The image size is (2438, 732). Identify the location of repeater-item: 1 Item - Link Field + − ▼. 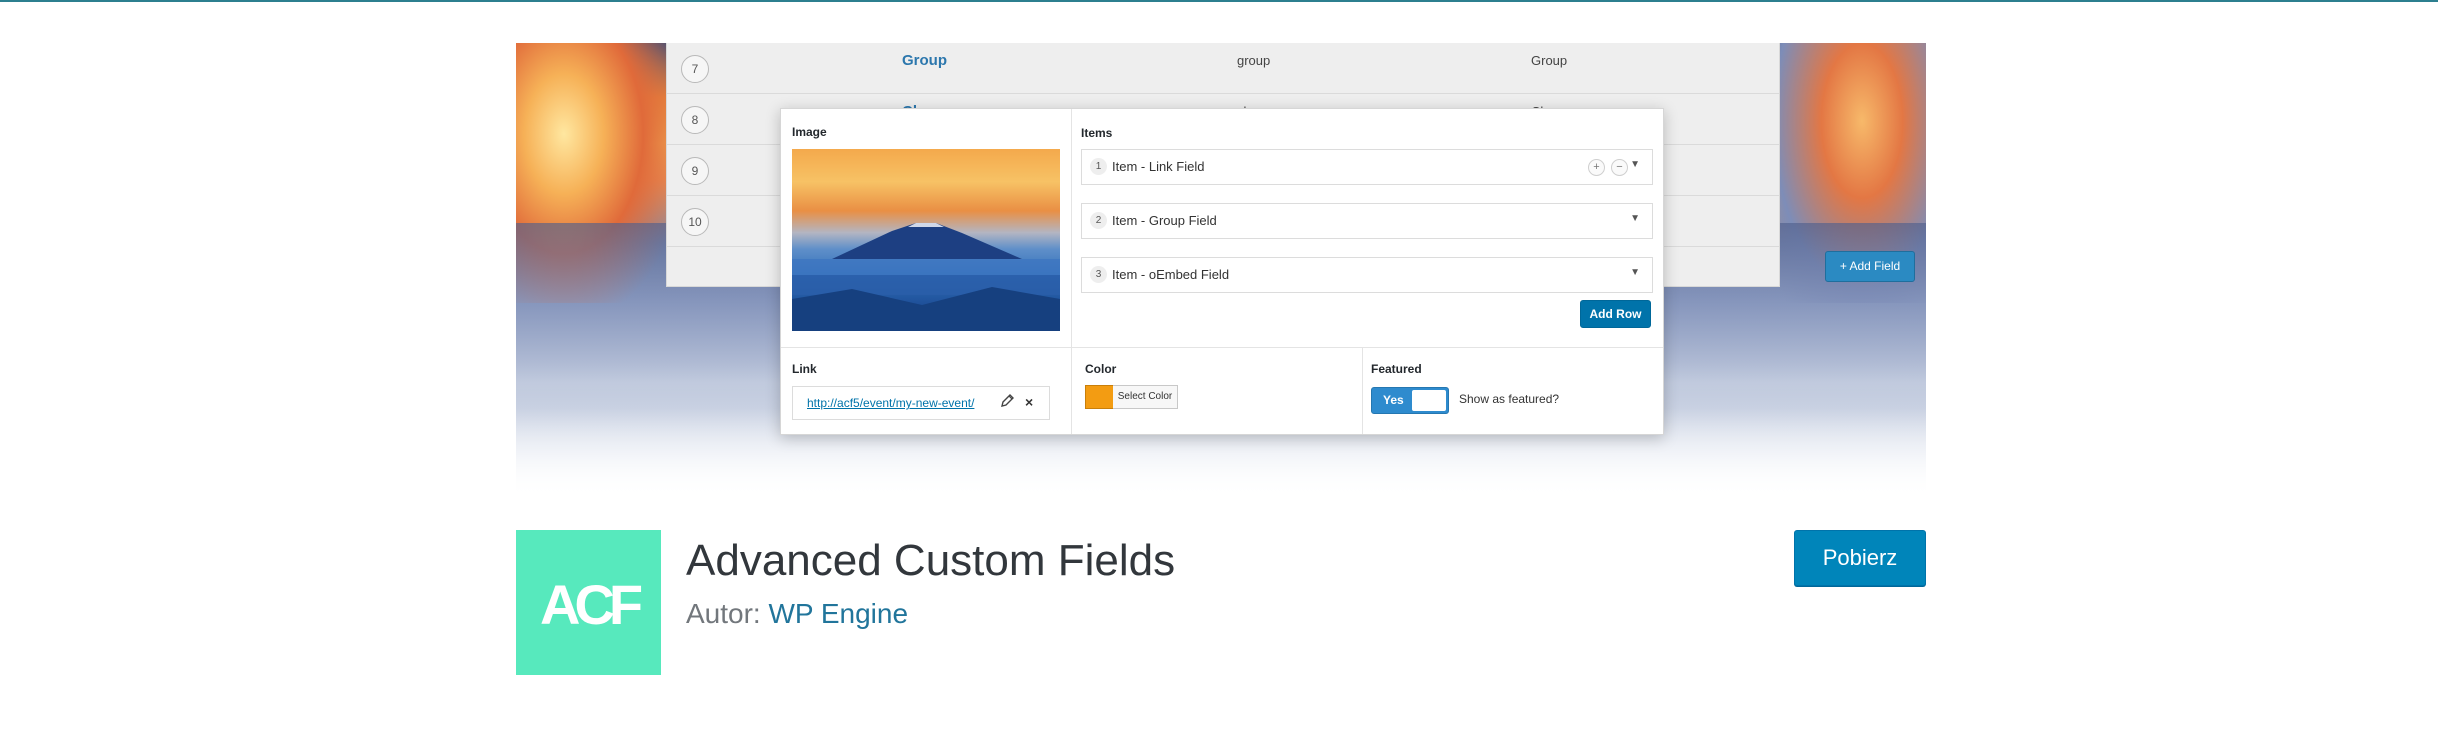
(1367, 167).